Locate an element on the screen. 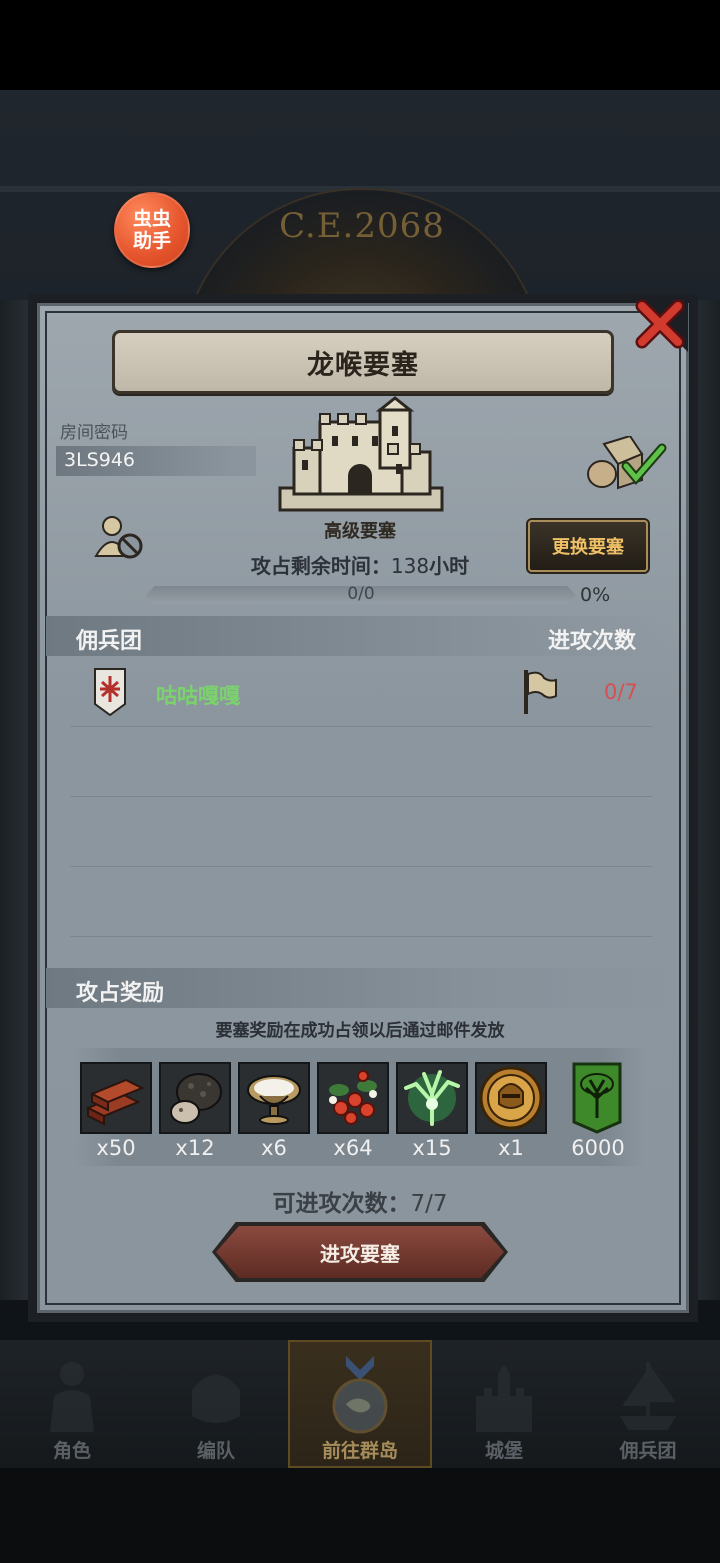 The width and height of the screenshot is (720, 1563). remaining-time-label: 攻占剩余时间： is located at coordinates (320, 566).